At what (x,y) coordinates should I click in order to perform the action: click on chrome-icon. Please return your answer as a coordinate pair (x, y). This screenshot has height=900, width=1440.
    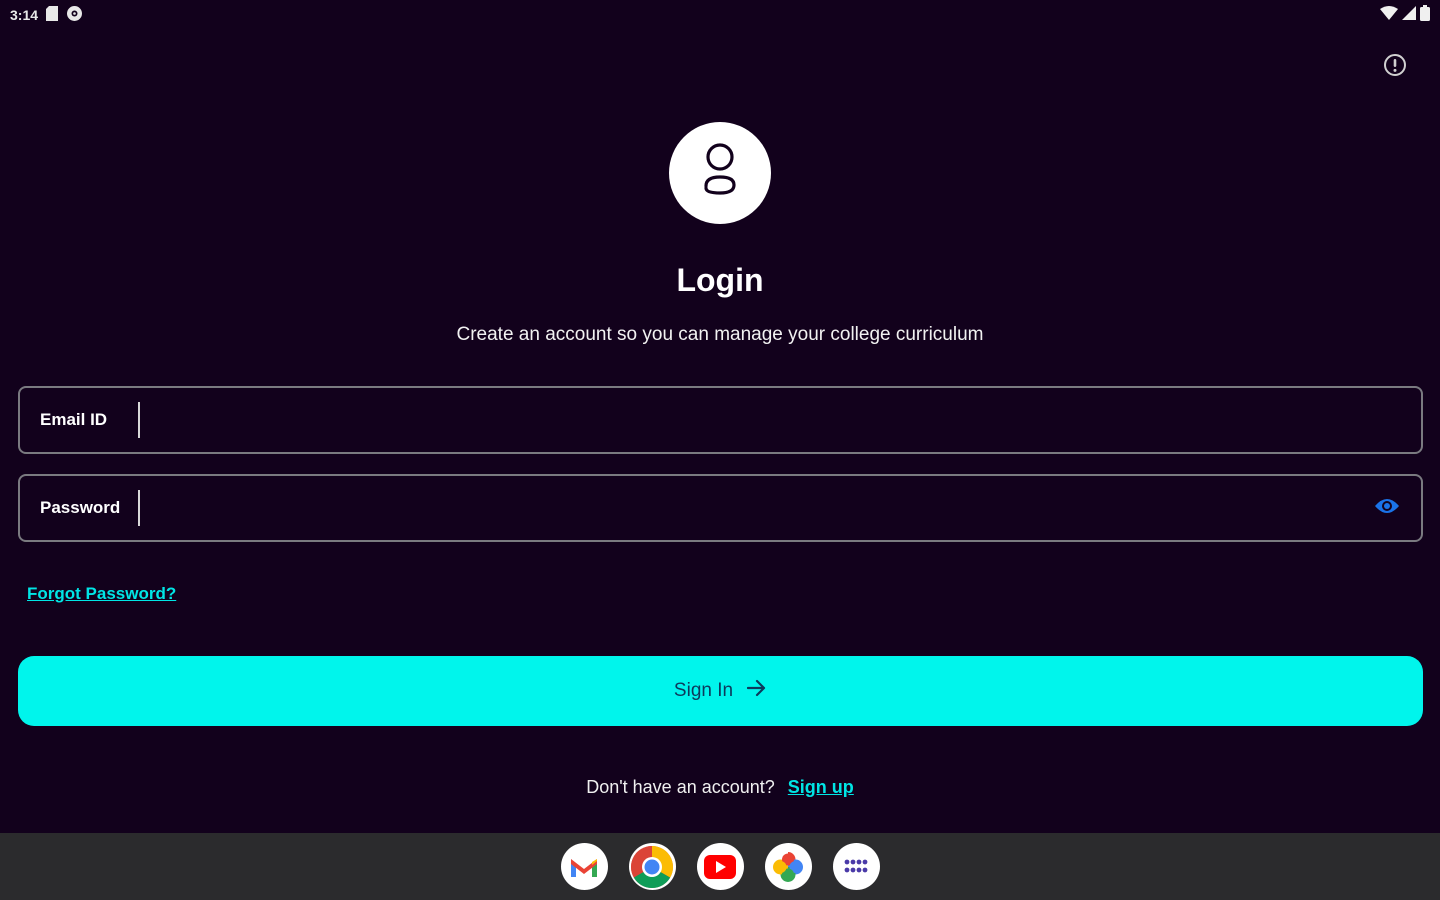
    Looking at the image, I should click on (652, 866).